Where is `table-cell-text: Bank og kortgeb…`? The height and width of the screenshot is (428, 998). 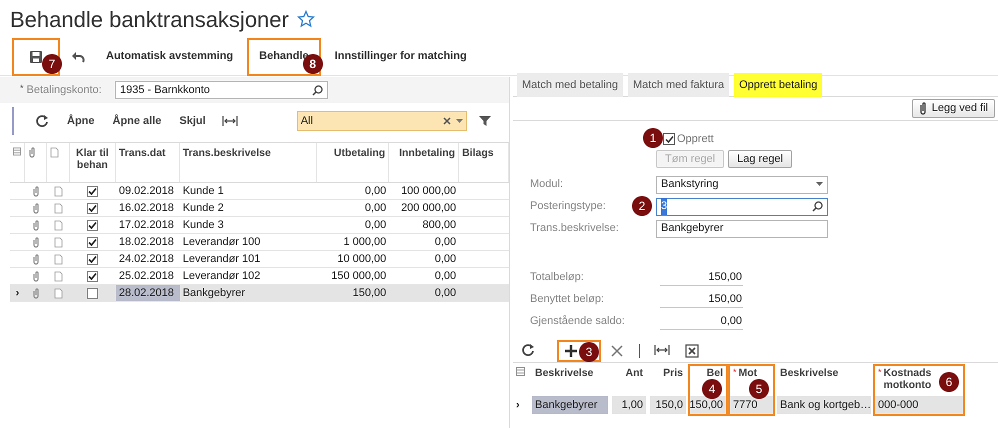 table-cell-text: Bank og kortgeb… is located at coordinates (826, 405).